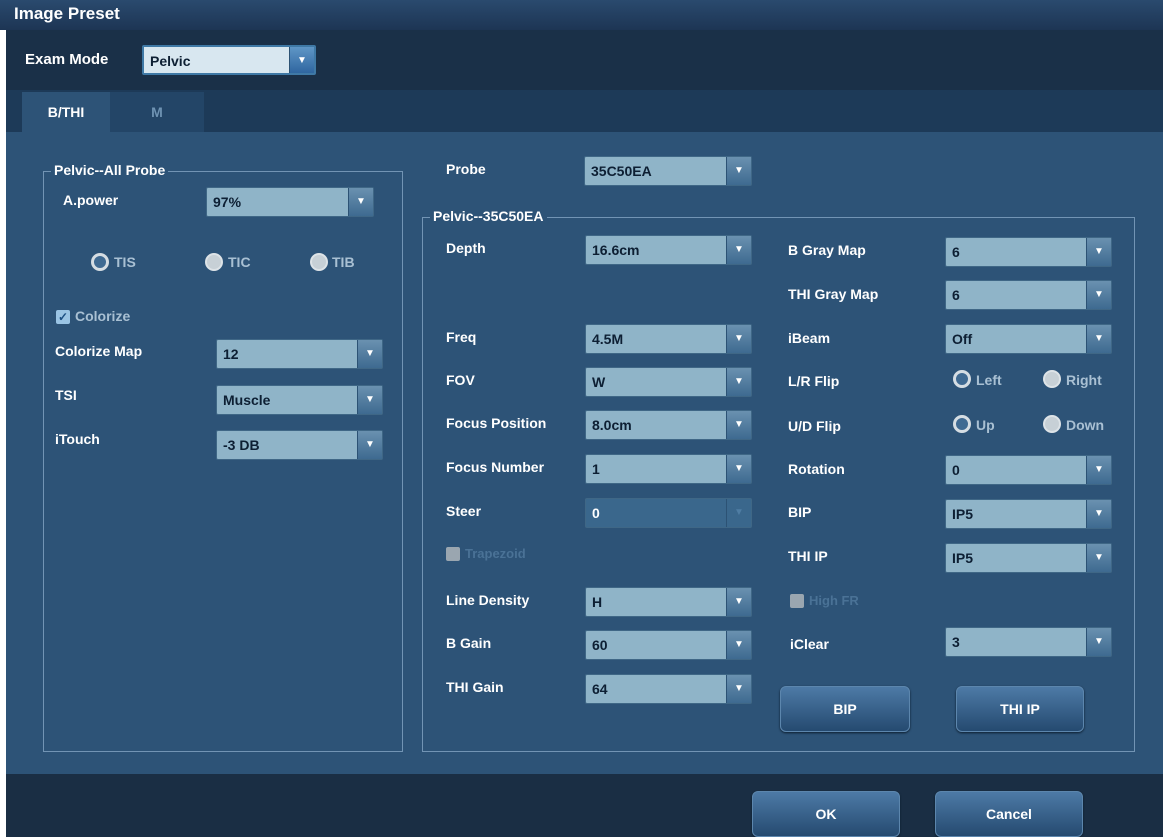 This screenshot has height=837, width=1163. I want to click on focus-position-value: 8.0cm, so click(612, 425).